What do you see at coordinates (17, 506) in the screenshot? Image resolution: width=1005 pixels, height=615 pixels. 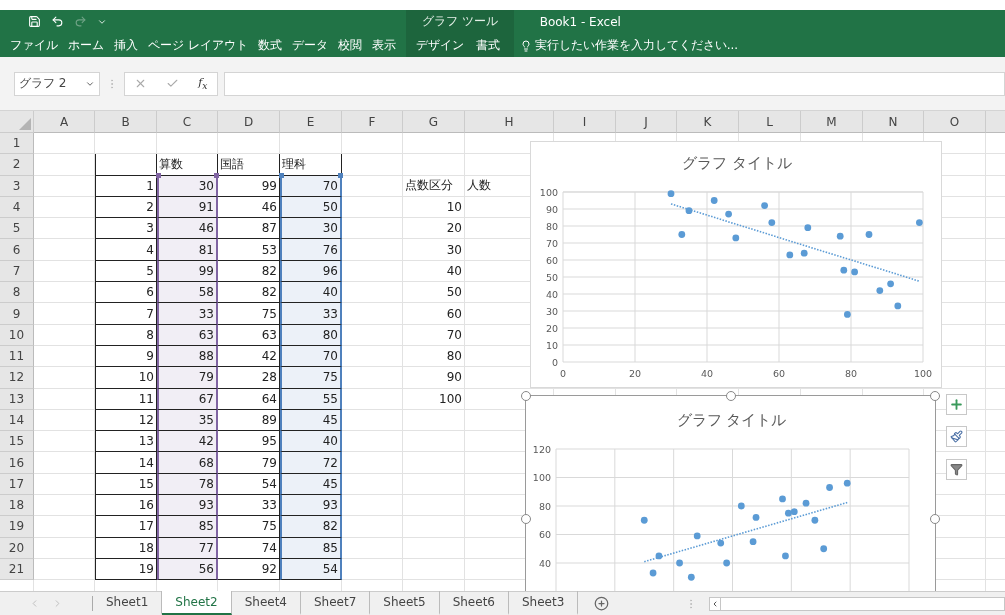 I see `row-header: 18` at bounding box center [17, 506].